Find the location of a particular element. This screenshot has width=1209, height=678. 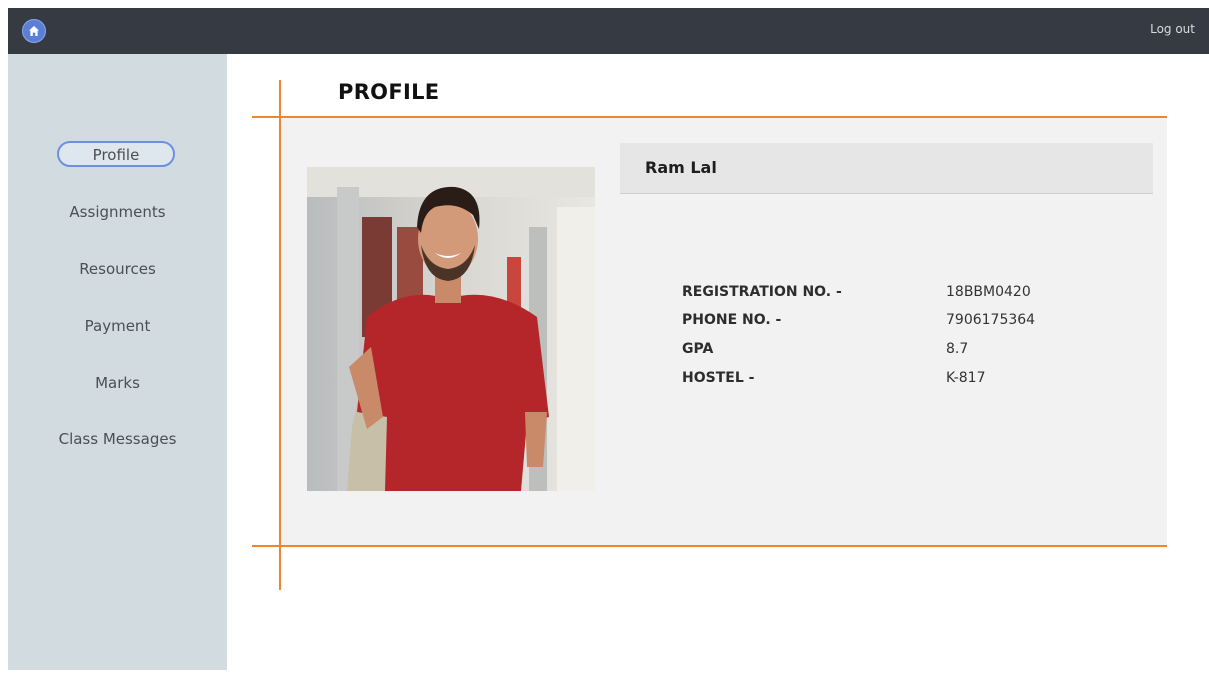

sidebar-item-profile: Profile is located at coordinates (116, 154).